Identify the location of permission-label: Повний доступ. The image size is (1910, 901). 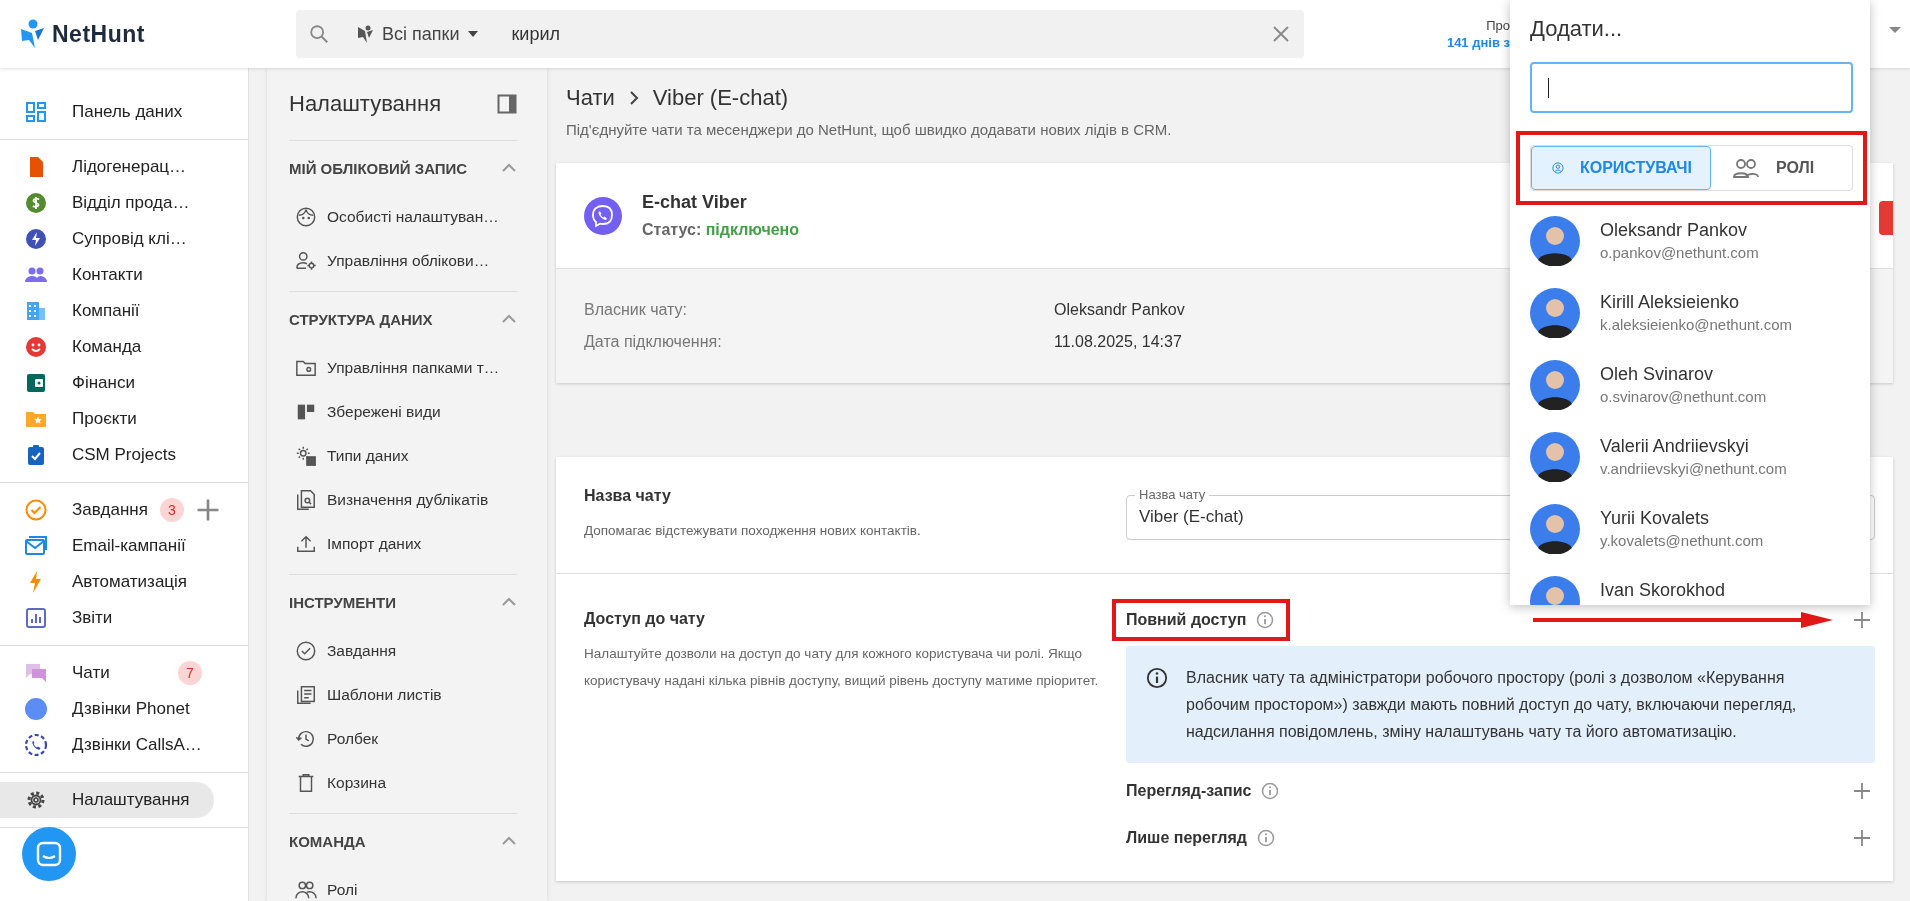
(1186, 619).